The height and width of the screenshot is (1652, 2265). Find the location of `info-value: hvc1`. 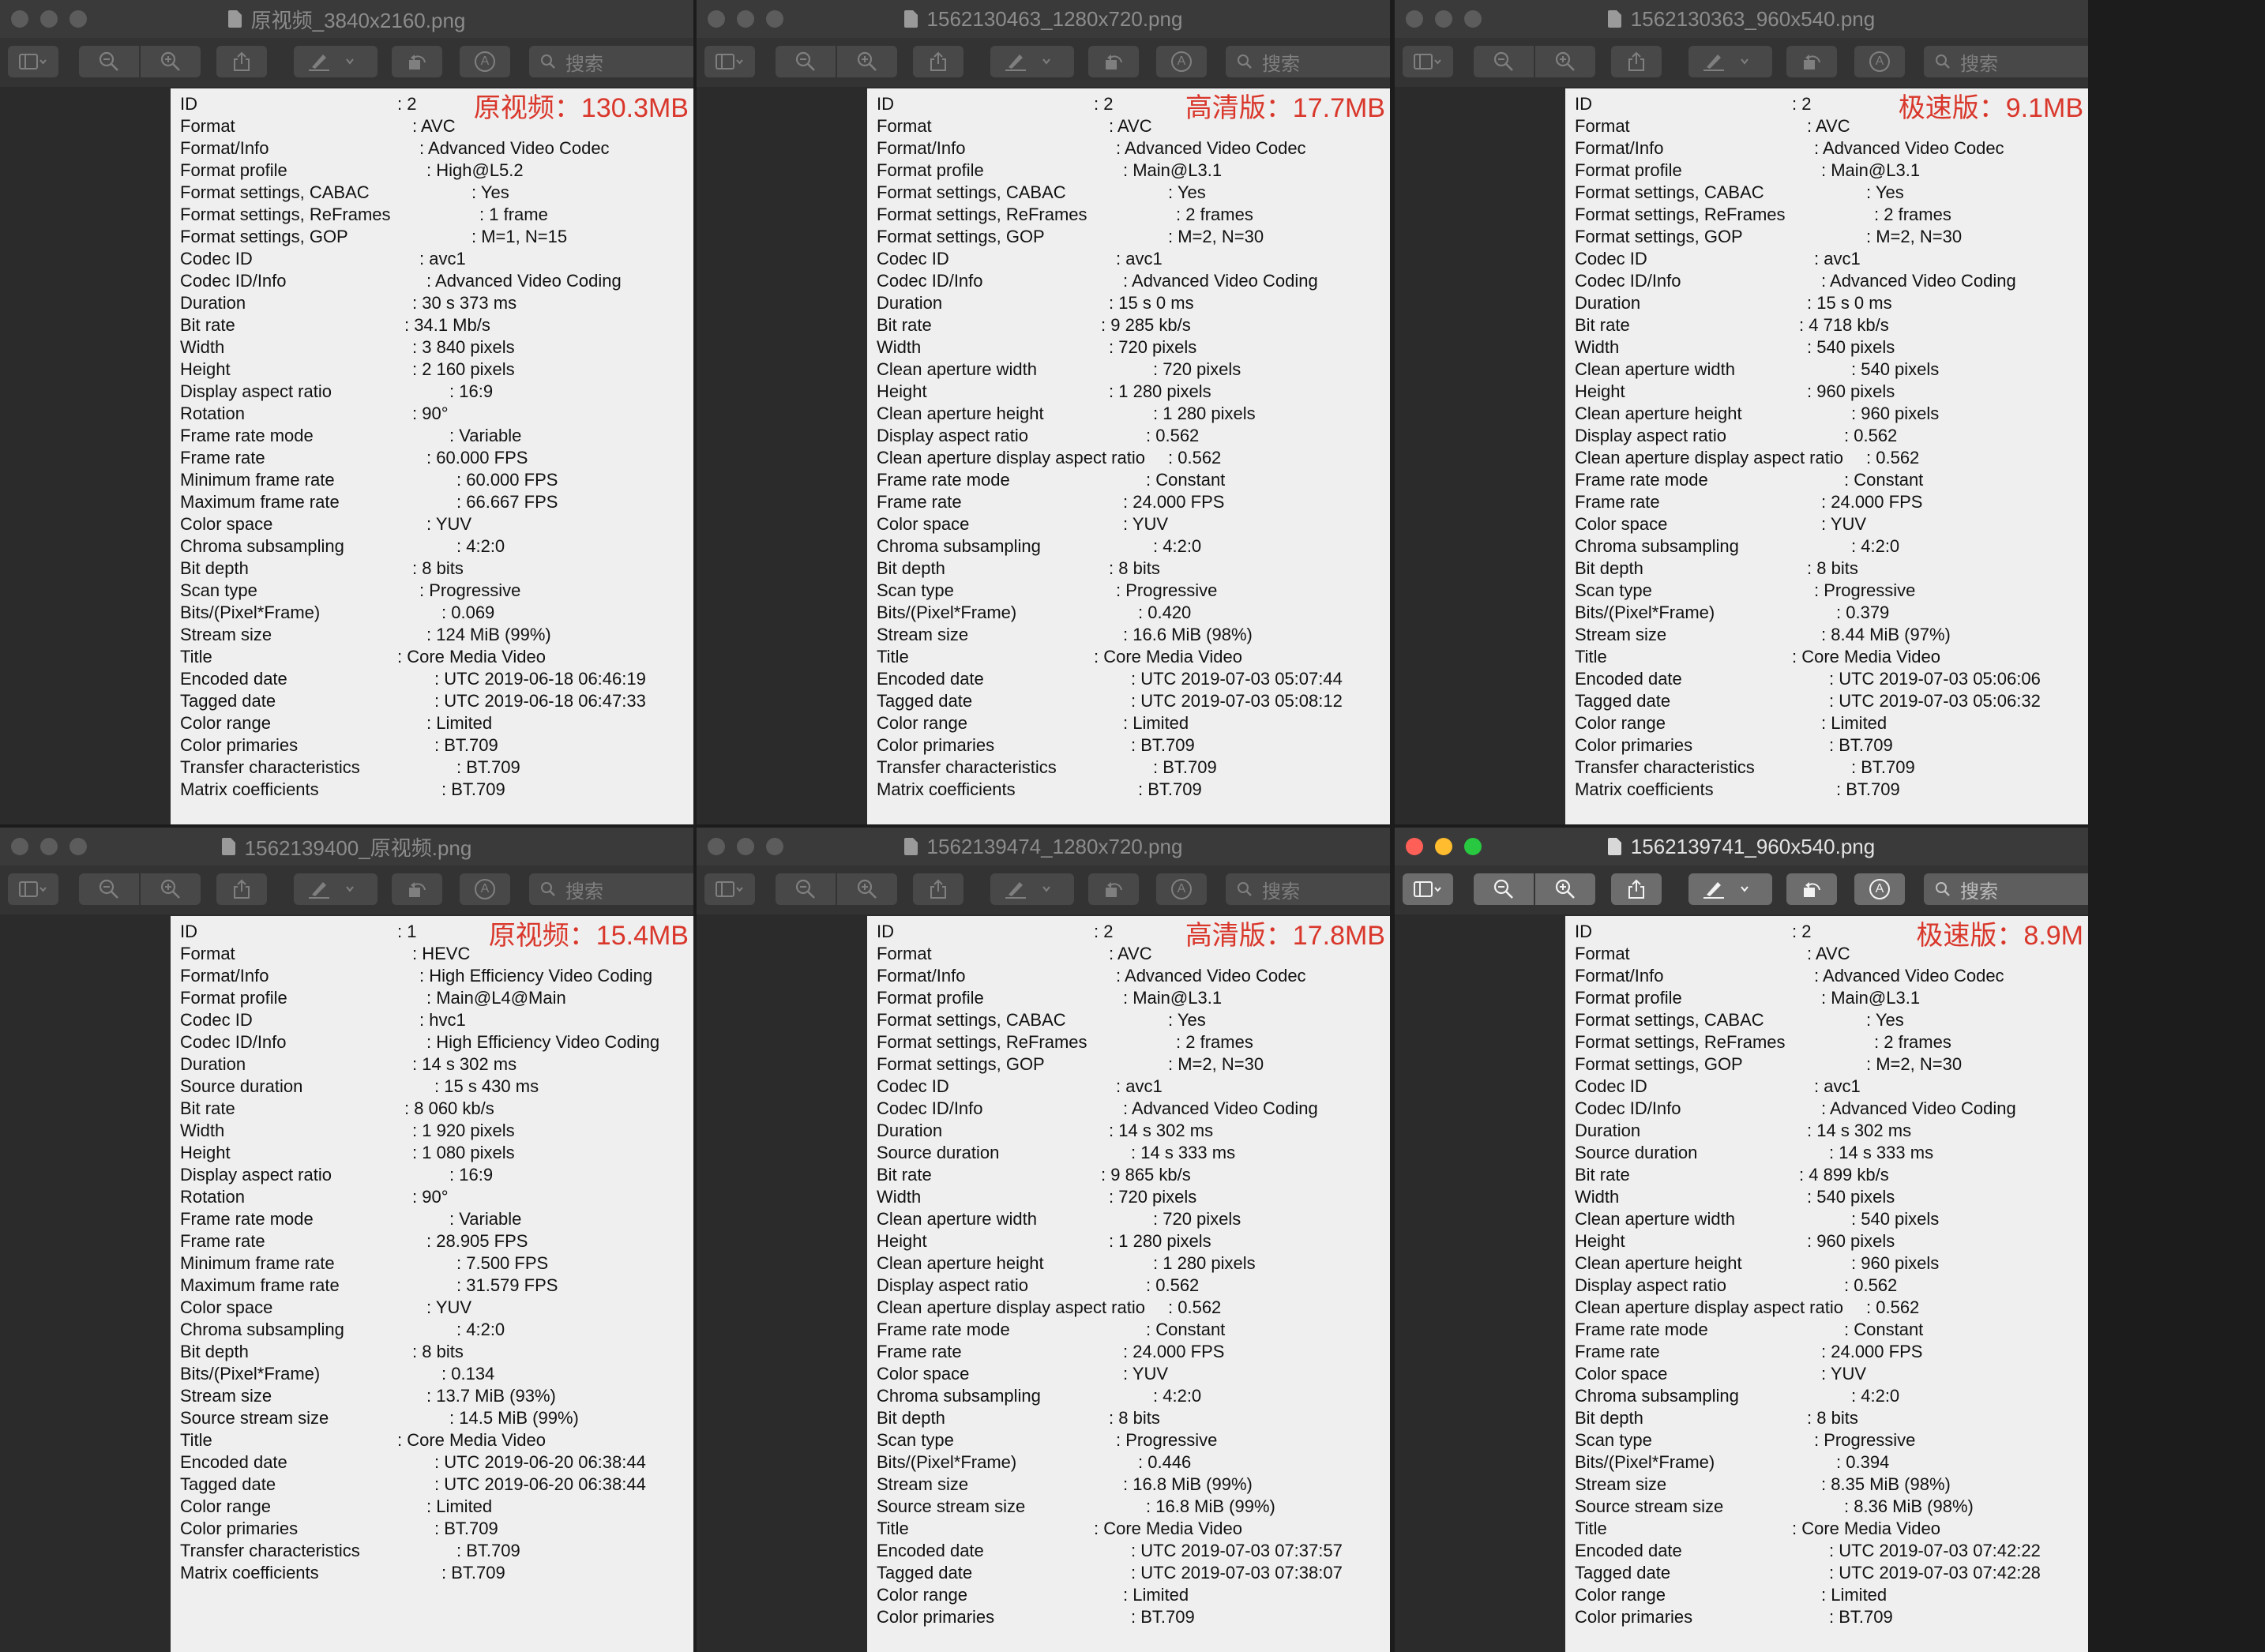

info-value: hvc1 is located at coordinates (442, 1020).